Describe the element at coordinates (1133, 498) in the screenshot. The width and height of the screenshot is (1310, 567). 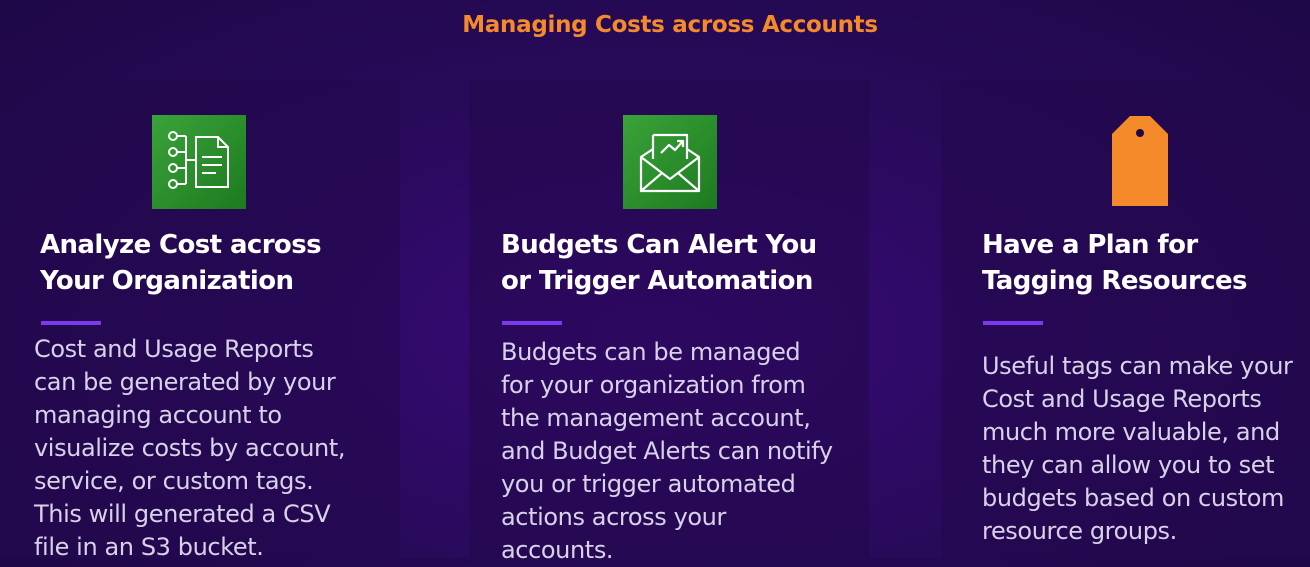
I see `card-body-line: budgets based on custom` at that location.